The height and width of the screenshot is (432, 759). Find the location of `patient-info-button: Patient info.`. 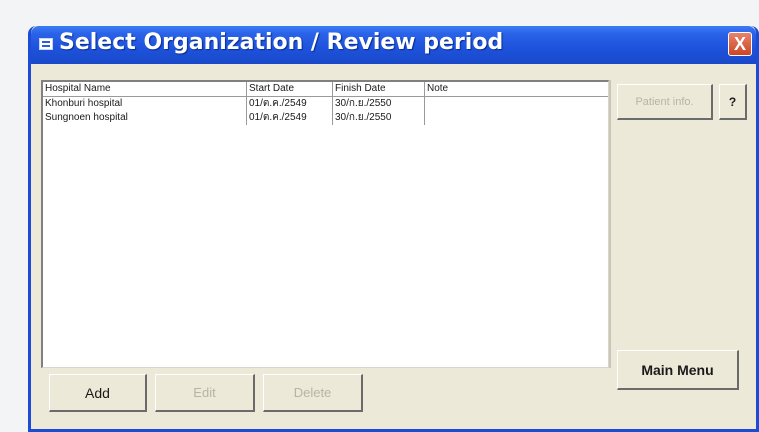

patient-info-button: Patient info. is located at coordinates (665, 102).